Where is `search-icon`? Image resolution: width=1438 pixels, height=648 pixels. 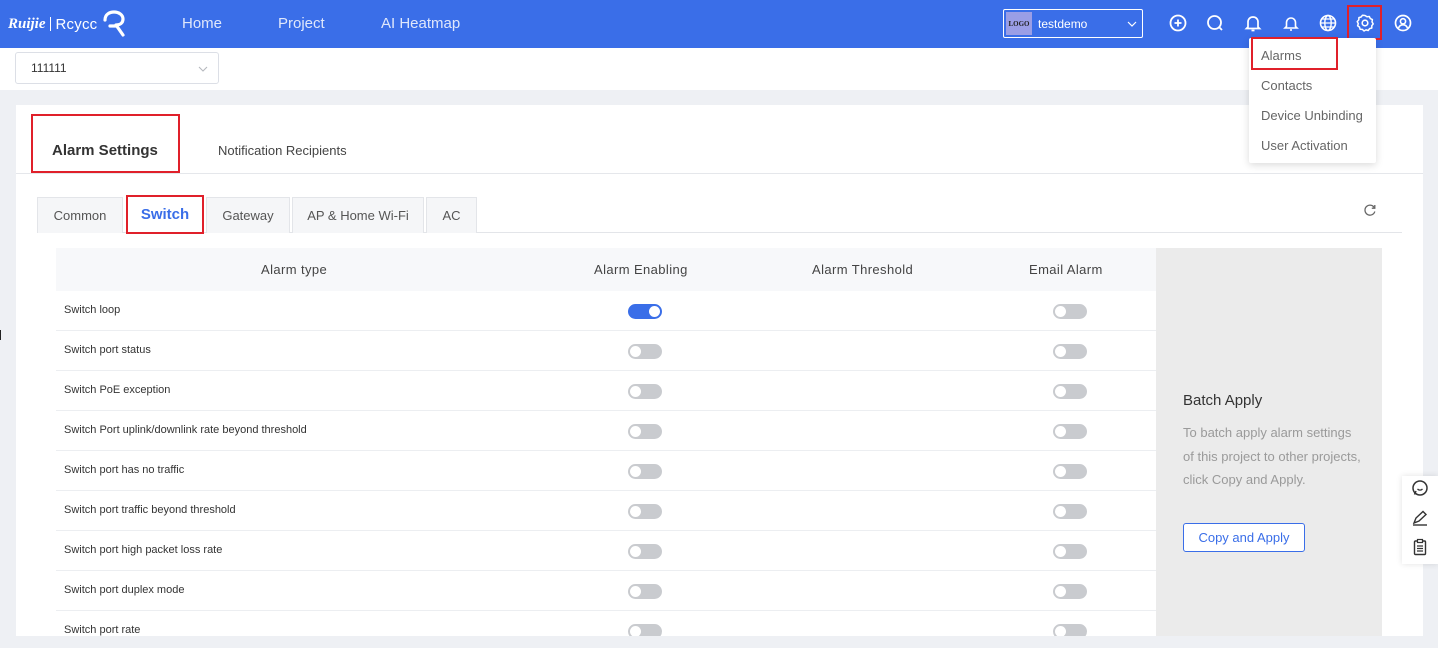 search-icon is located at coordinates (1215, 23).